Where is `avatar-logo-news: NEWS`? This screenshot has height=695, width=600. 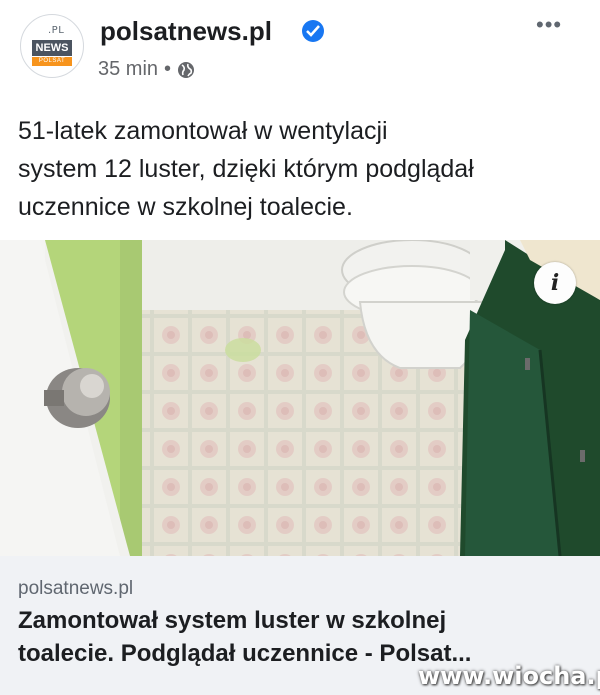 avatar-logo-news: NEWS is located at coordinates (52, 48).